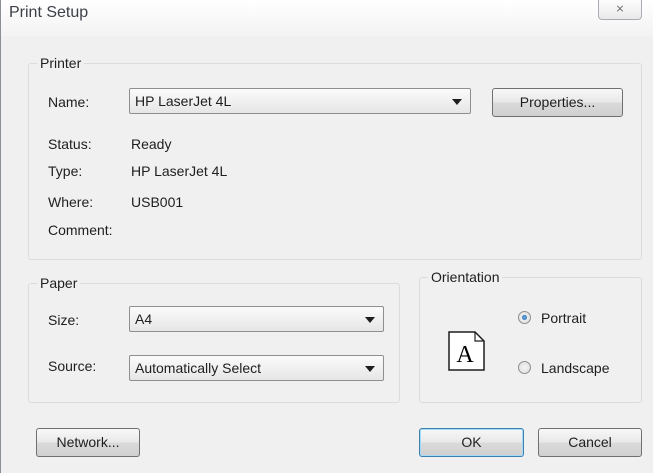  Describe the element at coordinates (157, 202) in the screenshot. I see `where-value: USB001` at that location.